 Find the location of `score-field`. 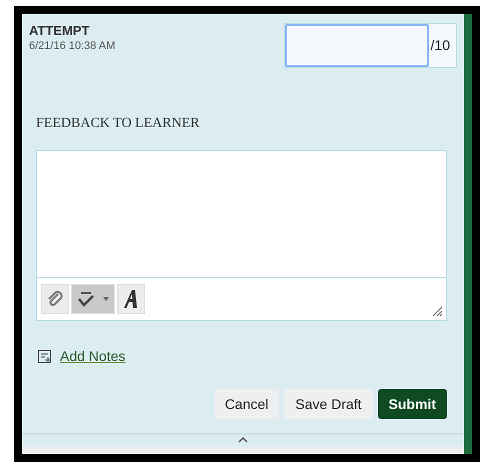

score-field is located at coordinates (356, 45).